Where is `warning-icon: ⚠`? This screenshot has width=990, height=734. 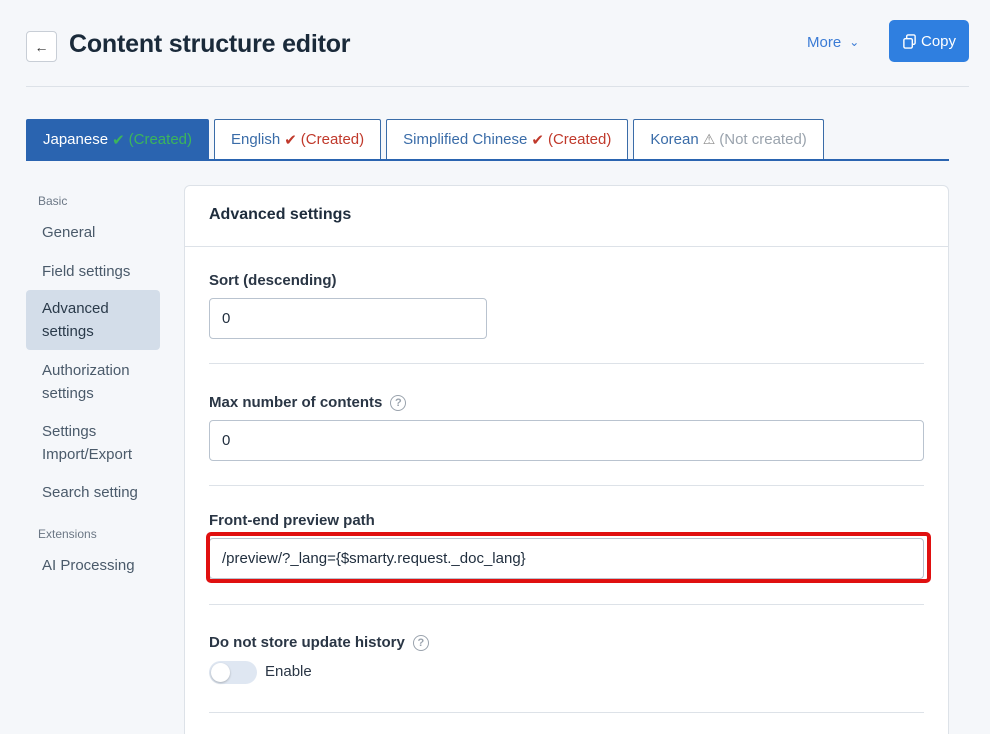
warning-icon: ⚠ is located at coordinates (709, 139).